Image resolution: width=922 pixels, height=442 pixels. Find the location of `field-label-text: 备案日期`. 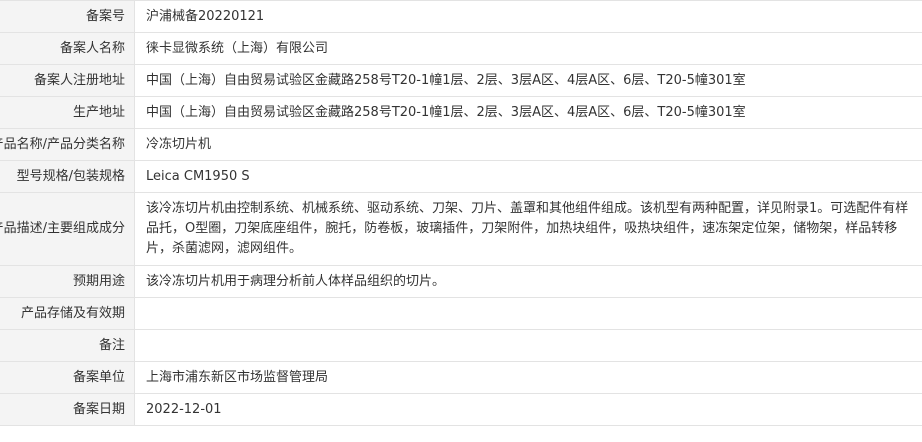

field-label-text: 备案日期 is located at coordinates (98, 409).